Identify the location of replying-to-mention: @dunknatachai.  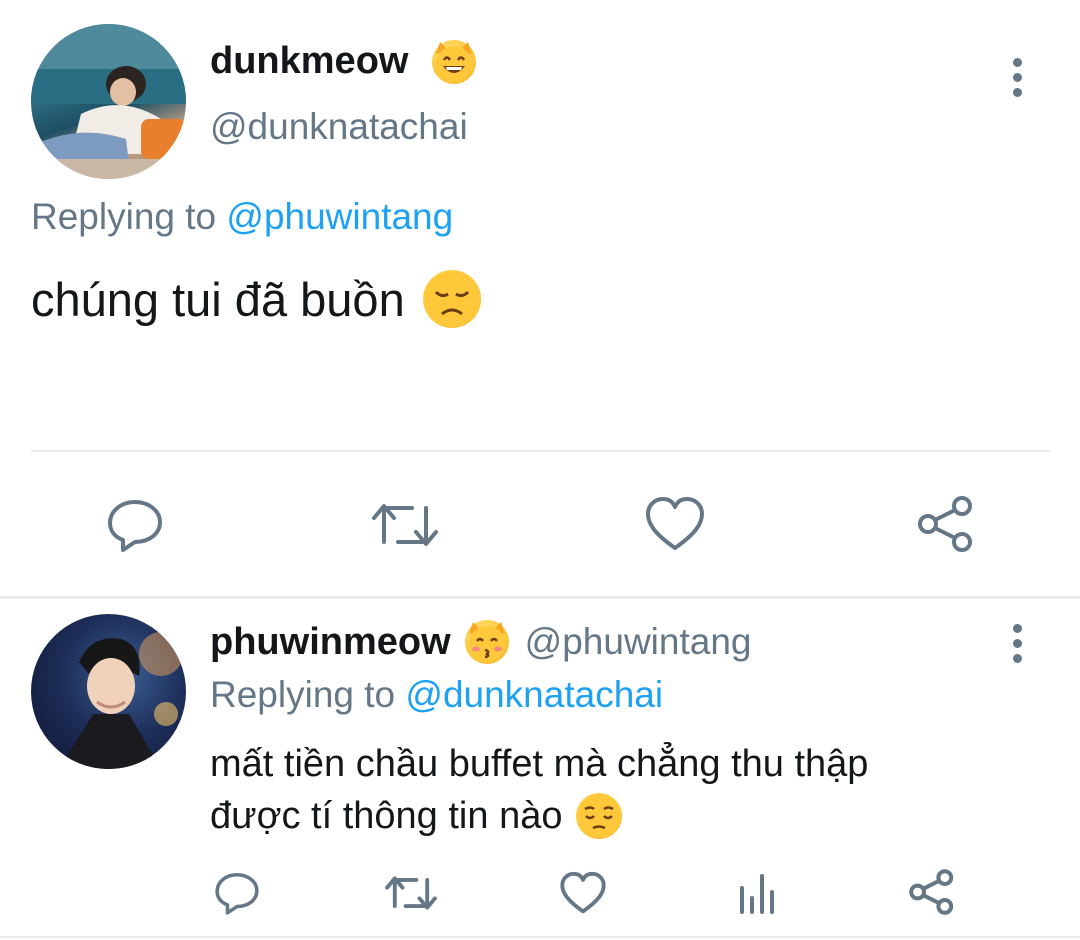
(534, 694).